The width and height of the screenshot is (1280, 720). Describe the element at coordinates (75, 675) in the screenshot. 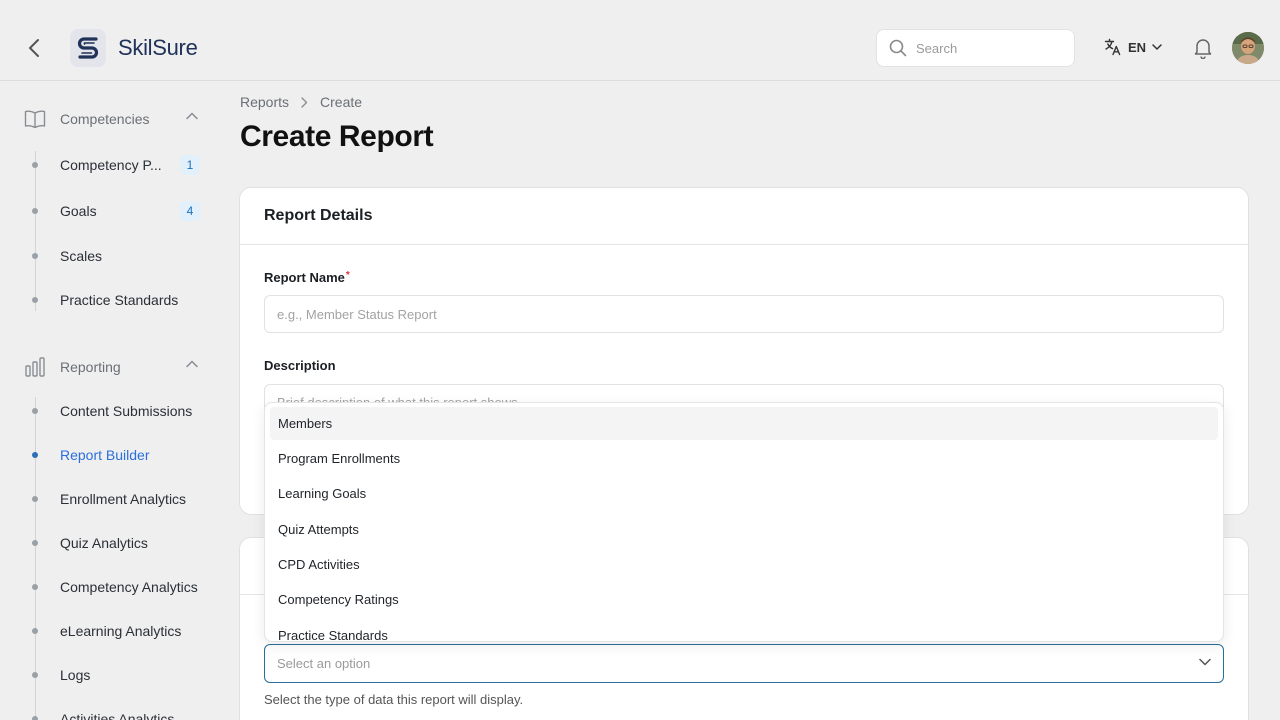

I see `sidebar-item-label: Logs` at that location.